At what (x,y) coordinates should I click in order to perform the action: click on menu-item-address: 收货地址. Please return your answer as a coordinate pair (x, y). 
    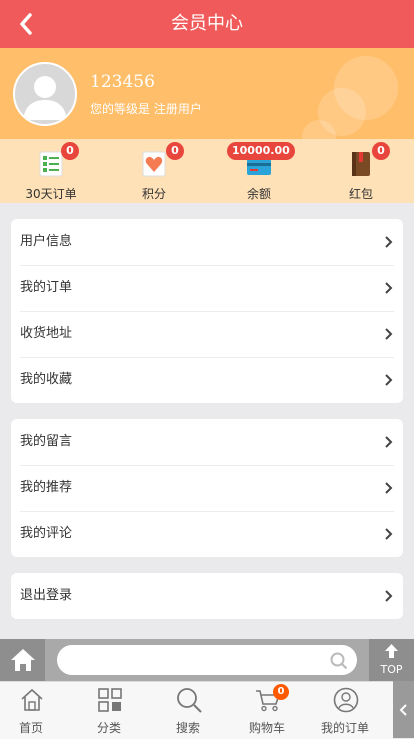
    Looking at the image, I should click on (207, 334).